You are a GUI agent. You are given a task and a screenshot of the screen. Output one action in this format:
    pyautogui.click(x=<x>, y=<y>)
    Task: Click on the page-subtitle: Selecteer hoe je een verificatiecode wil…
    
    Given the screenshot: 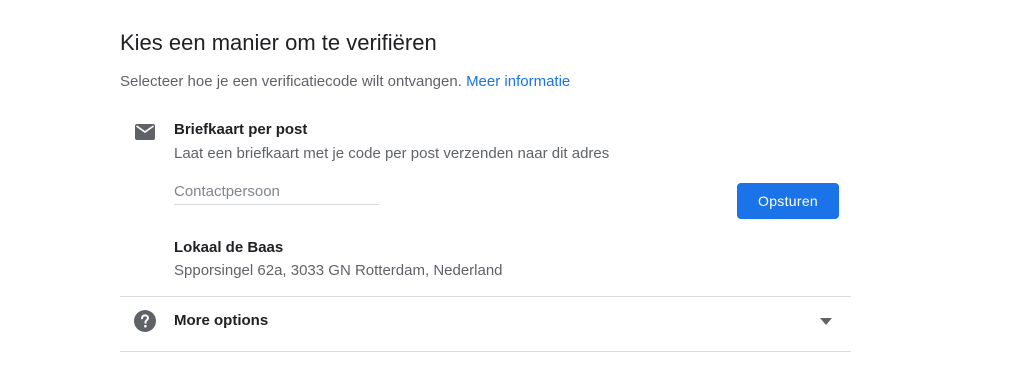 What is the action you would take?
    pyautogui.click(x=345, y=81)
    